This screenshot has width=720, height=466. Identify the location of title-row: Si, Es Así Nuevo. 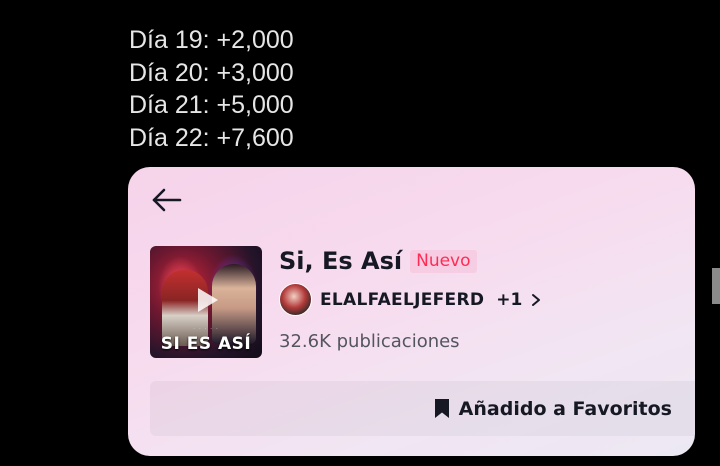
(378, 261).